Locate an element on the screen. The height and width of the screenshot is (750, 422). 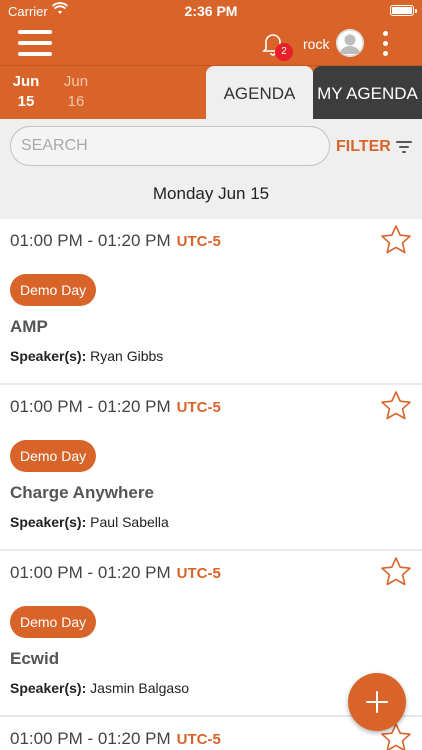
session-speakers: Speaker(s): Paul Sabella is located at coordinates (89, 522).